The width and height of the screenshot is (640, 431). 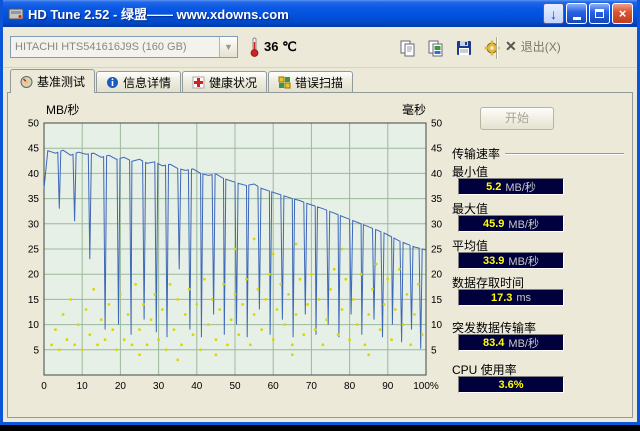 What do you see at coordinates (26, 82) in the screenshot?
I see `gauge-icon` at bounding box center [26, 82].